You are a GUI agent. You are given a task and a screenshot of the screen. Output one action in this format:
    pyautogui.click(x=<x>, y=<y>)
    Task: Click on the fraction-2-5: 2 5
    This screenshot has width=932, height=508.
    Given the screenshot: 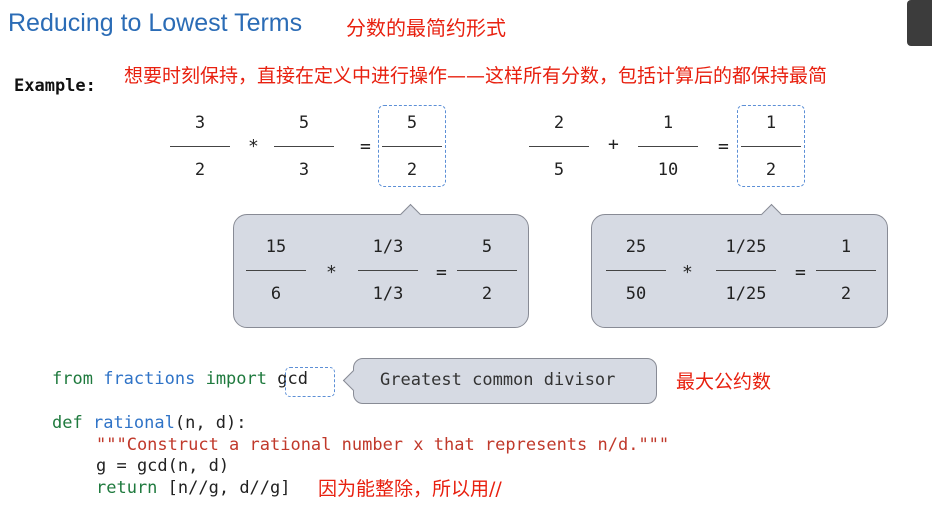 What is the action you would take?
    pyautogui.click(x=559, y=146)
    